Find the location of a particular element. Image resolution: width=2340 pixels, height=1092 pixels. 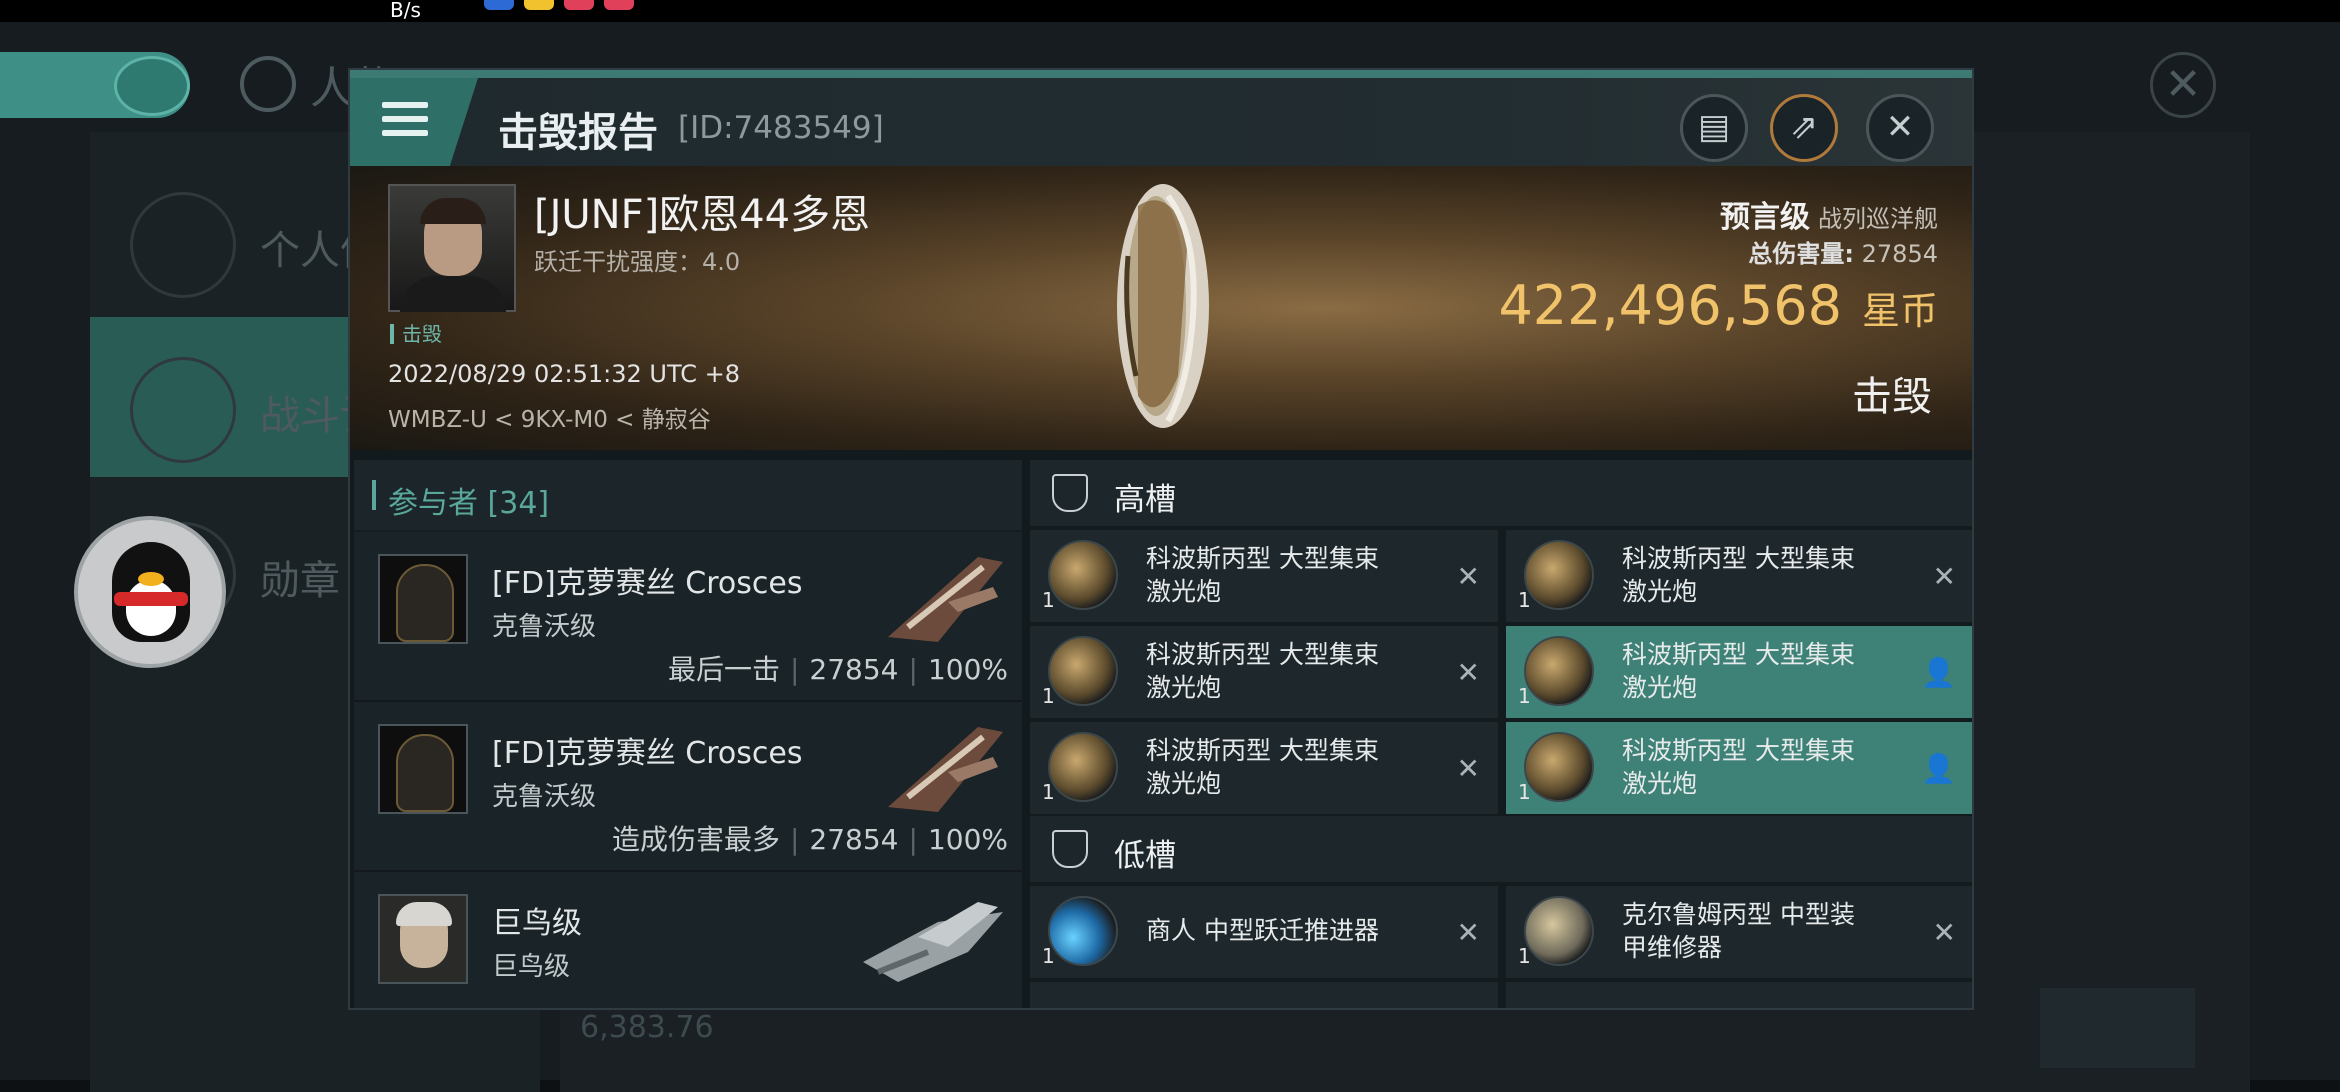

report-id: [ID:7483549] is located at coordinates (781, 128).